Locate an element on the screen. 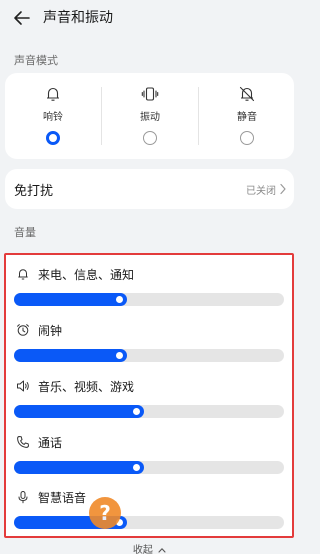 This screenshot has height=554, width=320. mode-option-vibrate: 振动 is located at coordinates (150, 116).